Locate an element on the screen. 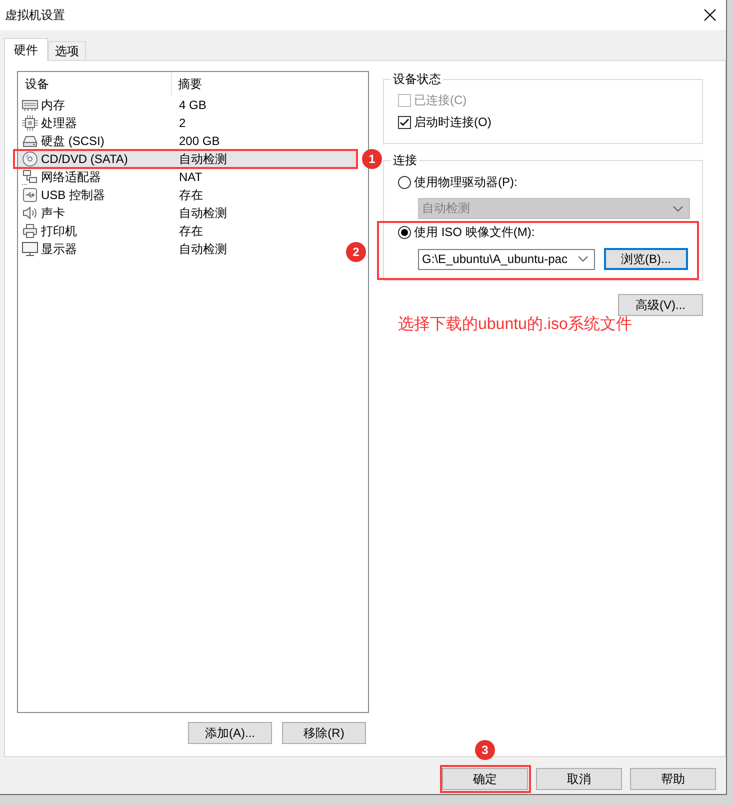 The width and height of the screenshot is (733, 805). hard-drive-icon is located at coordinates (30, 141).